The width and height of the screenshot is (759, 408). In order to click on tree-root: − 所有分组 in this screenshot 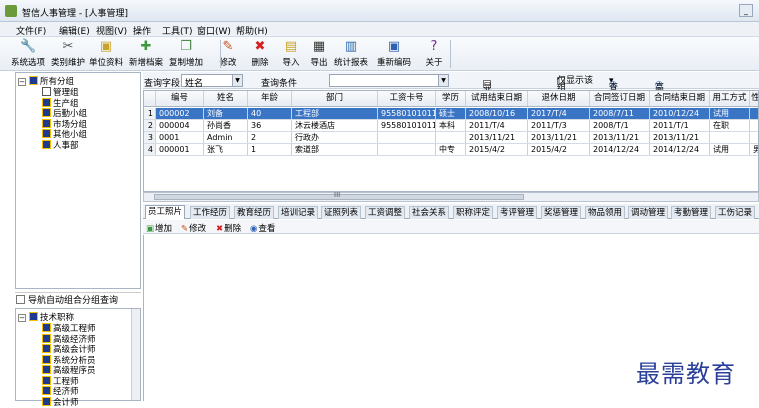, I will do `click(46, 81)`.